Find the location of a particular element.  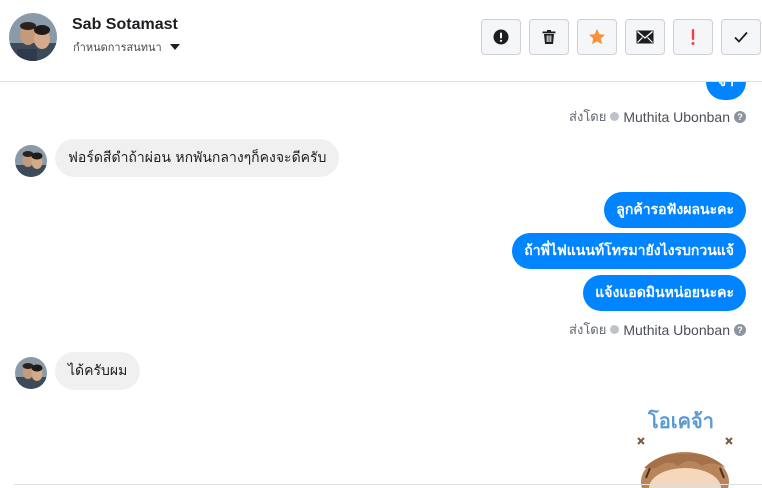

caret-down-icon is located at coordinates (174, 47).